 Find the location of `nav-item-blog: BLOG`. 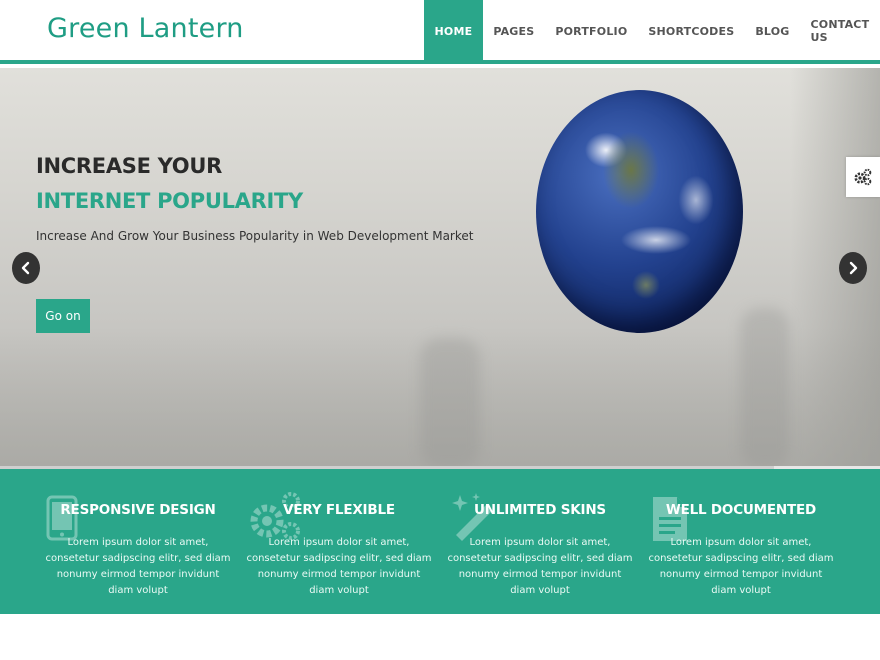

nav-item-blog: BLOG is located at coordinates (772, 31).